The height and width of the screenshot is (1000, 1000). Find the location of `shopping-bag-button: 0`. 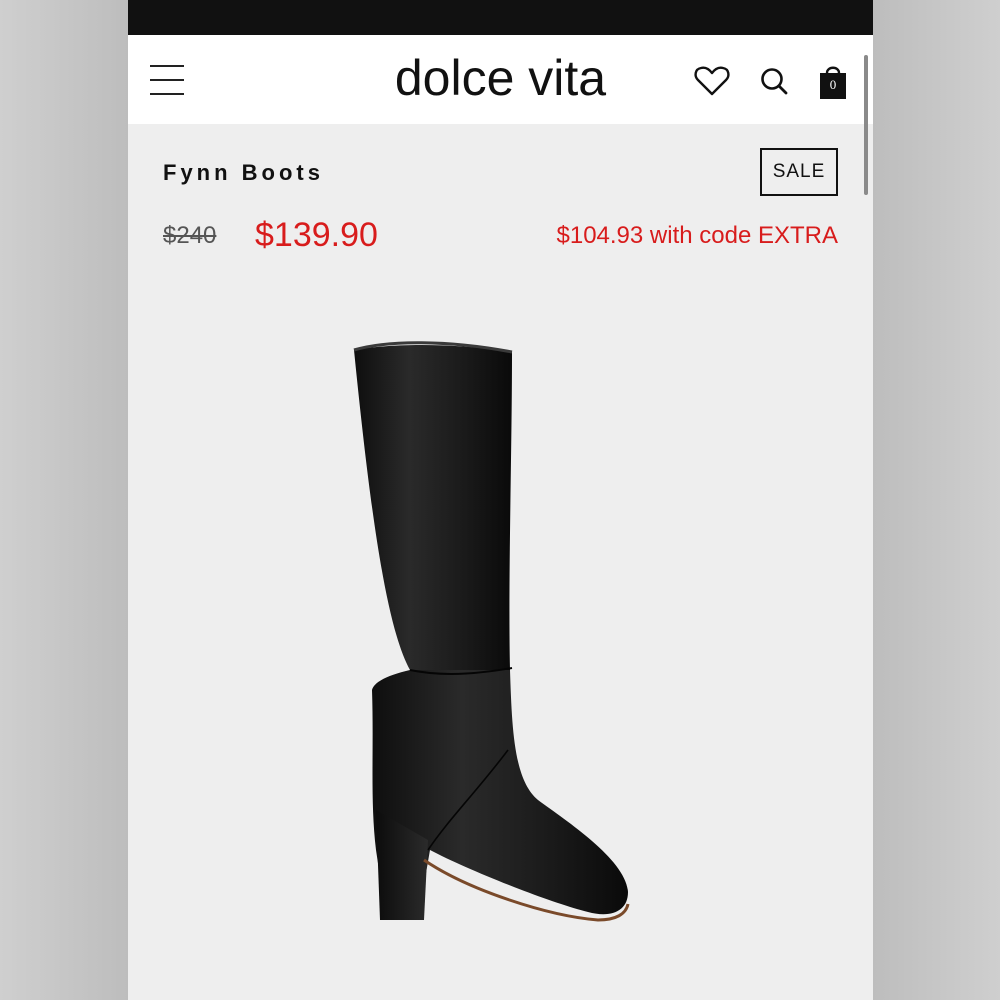

shopping-bag-button: 0 is located at coordinates (833, 81).